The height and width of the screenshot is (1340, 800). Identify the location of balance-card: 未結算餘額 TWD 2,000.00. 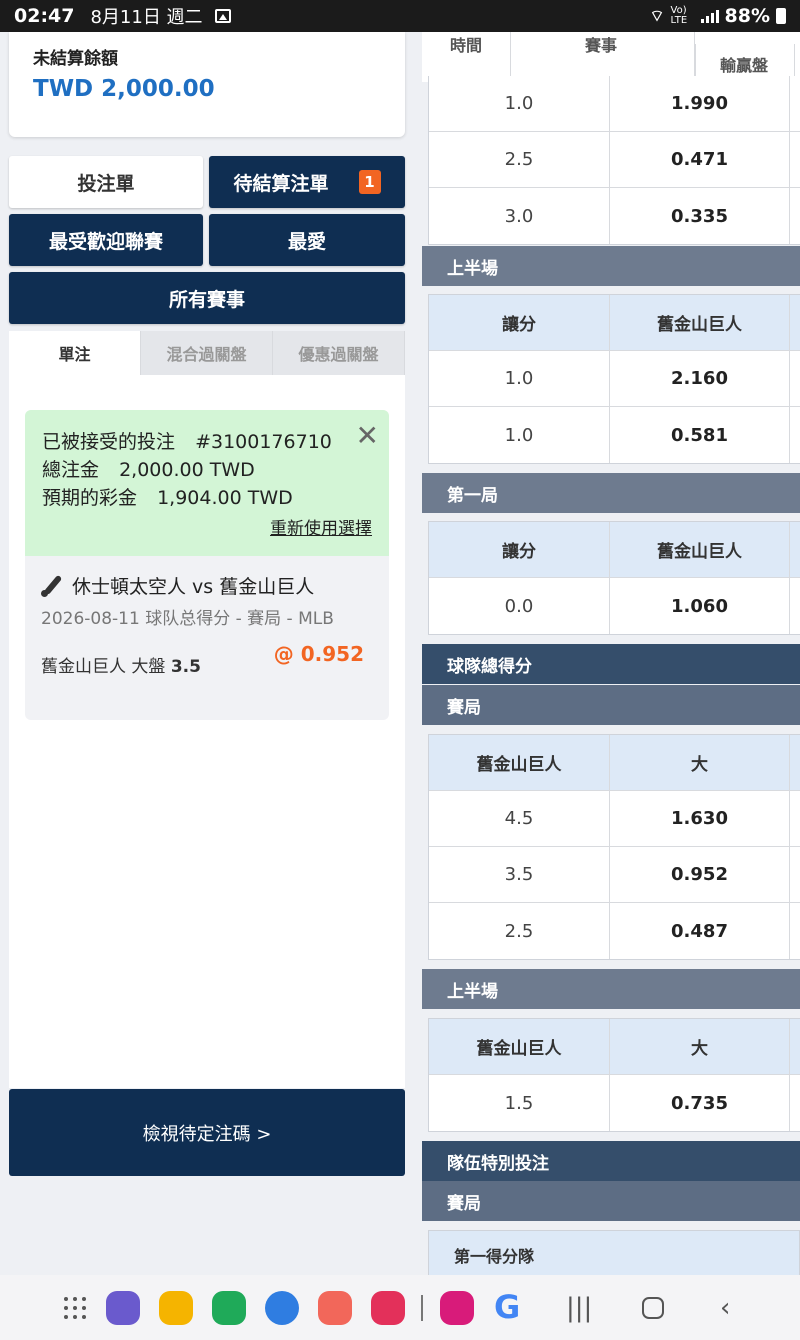
(207, 84).